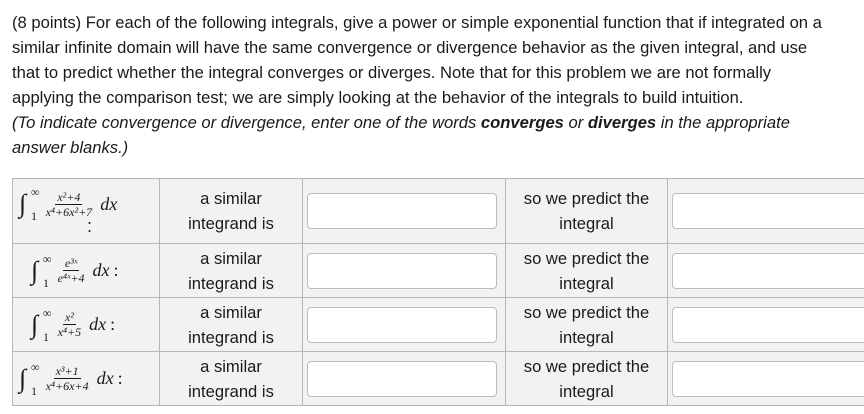 The height and width of the screenshot is (414, 864). I want to click on integrand-fraction: x²+4 x⁴+6x²+7, so click(69, 204).